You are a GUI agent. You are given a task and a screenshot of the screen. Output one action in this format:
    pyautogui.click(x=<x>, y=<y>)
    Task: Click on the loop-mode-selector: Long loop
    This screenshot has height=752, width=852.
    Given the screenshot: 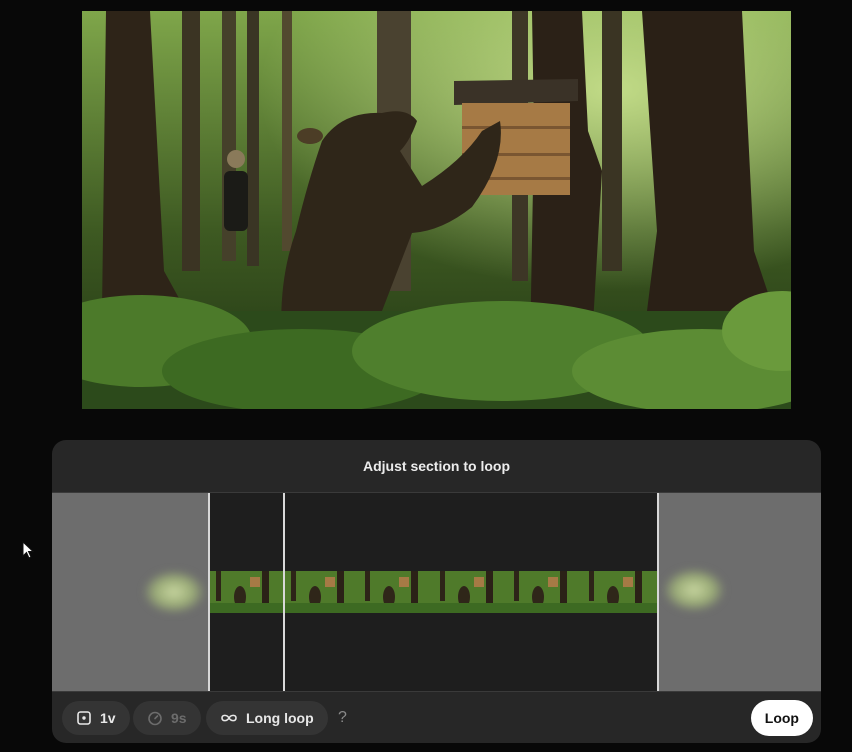 What is the action you would take?
    pyautogui.click(x=267, y=718)
    